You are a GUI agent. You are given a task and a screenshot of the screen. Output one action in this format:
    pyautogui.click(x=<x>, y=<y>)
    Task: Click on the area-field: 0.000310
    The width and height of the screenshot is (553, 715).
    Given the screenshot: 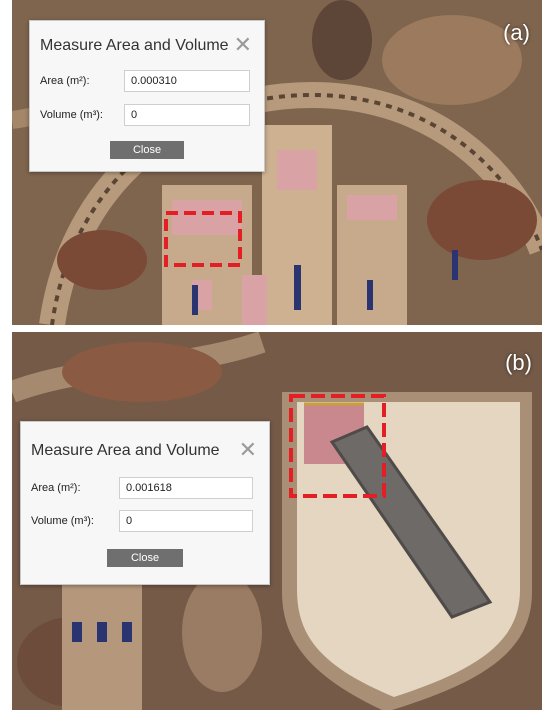 What is the action you would take?
    pyautogui.click(x=187, y=81)
    